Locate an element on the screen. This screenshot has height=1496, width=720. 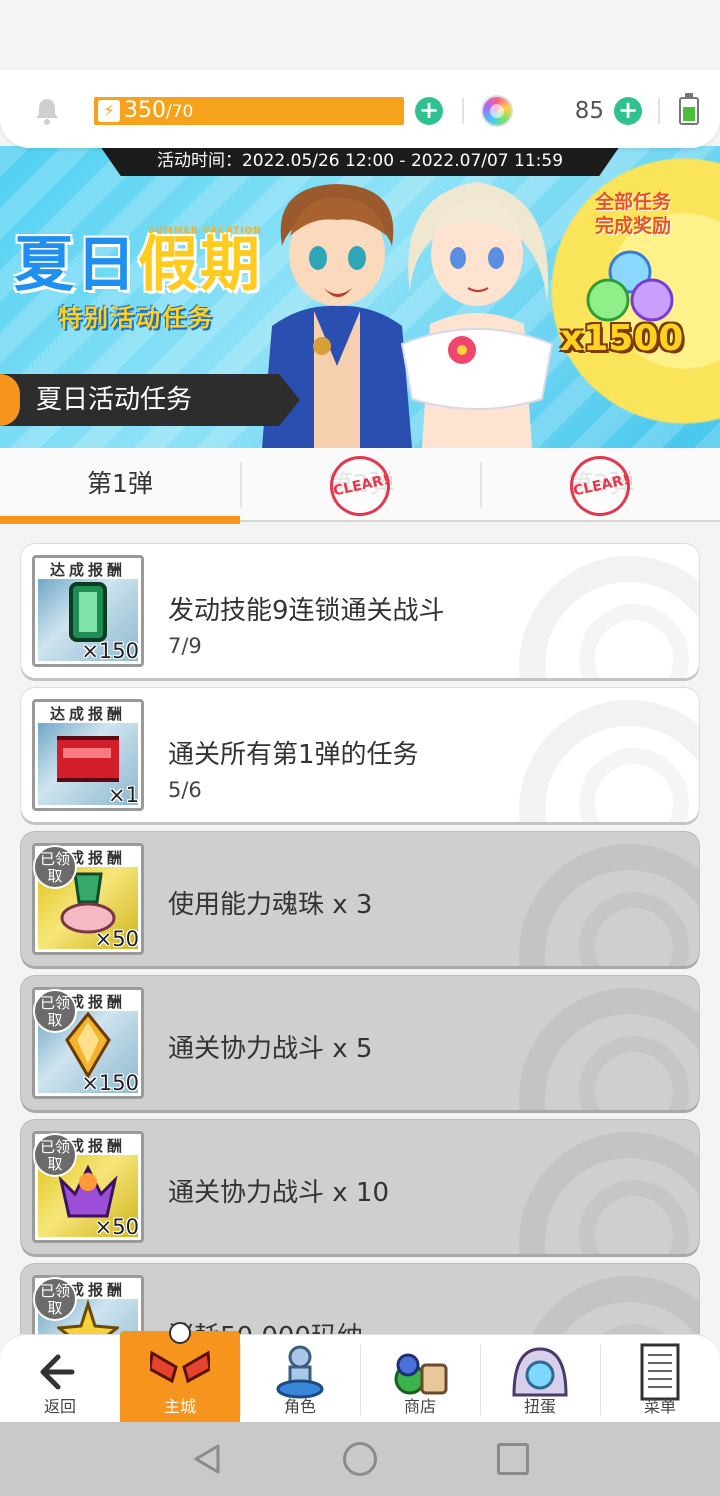
mission-title: 通关协力战斗 x 10 is located at coordinates (279, 1193).